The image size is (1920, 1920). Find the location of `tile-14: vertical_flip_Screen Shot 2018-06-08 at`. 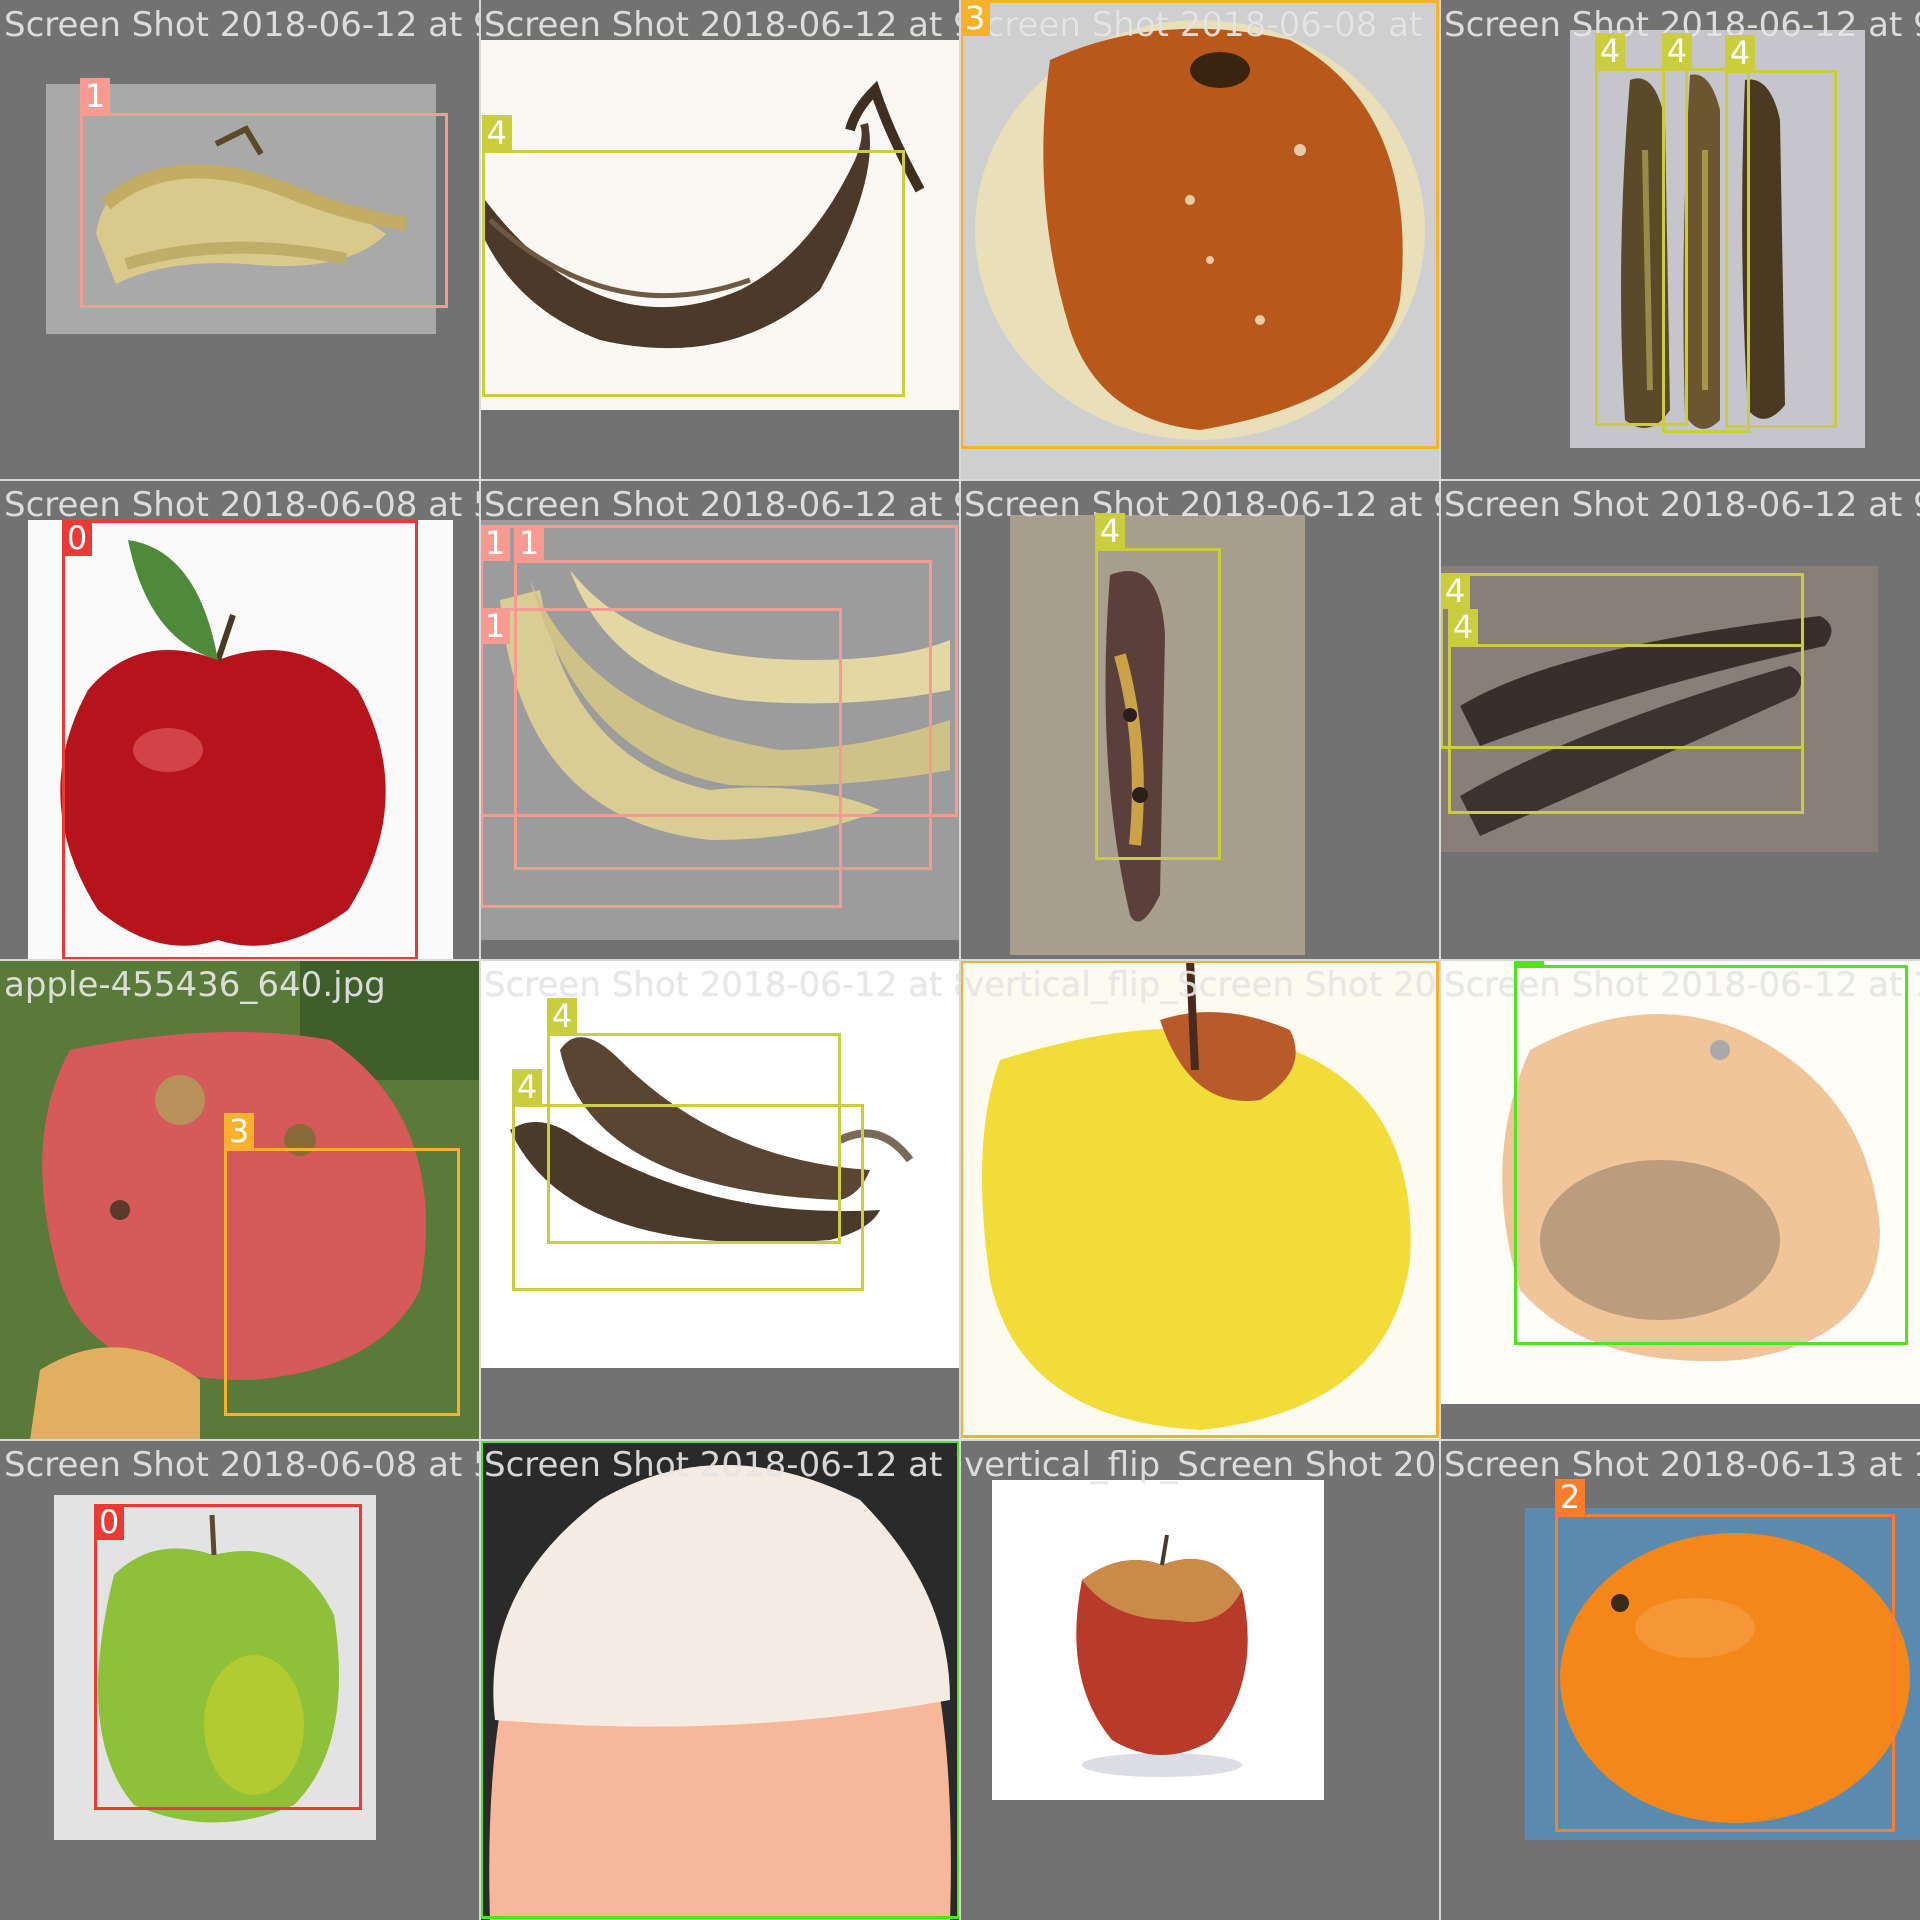

tile-14: vertical_flip_Screen Shot 2018-06-08 at is located at coordinates (1200, 1680).